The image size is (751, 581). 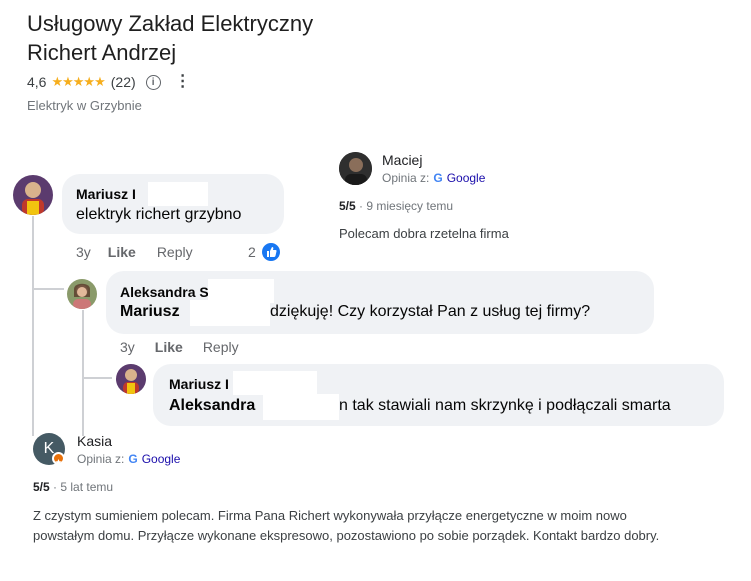 I want to click on review-meta: 5/5 · 5 lat temu, so click(x=73, y=487).